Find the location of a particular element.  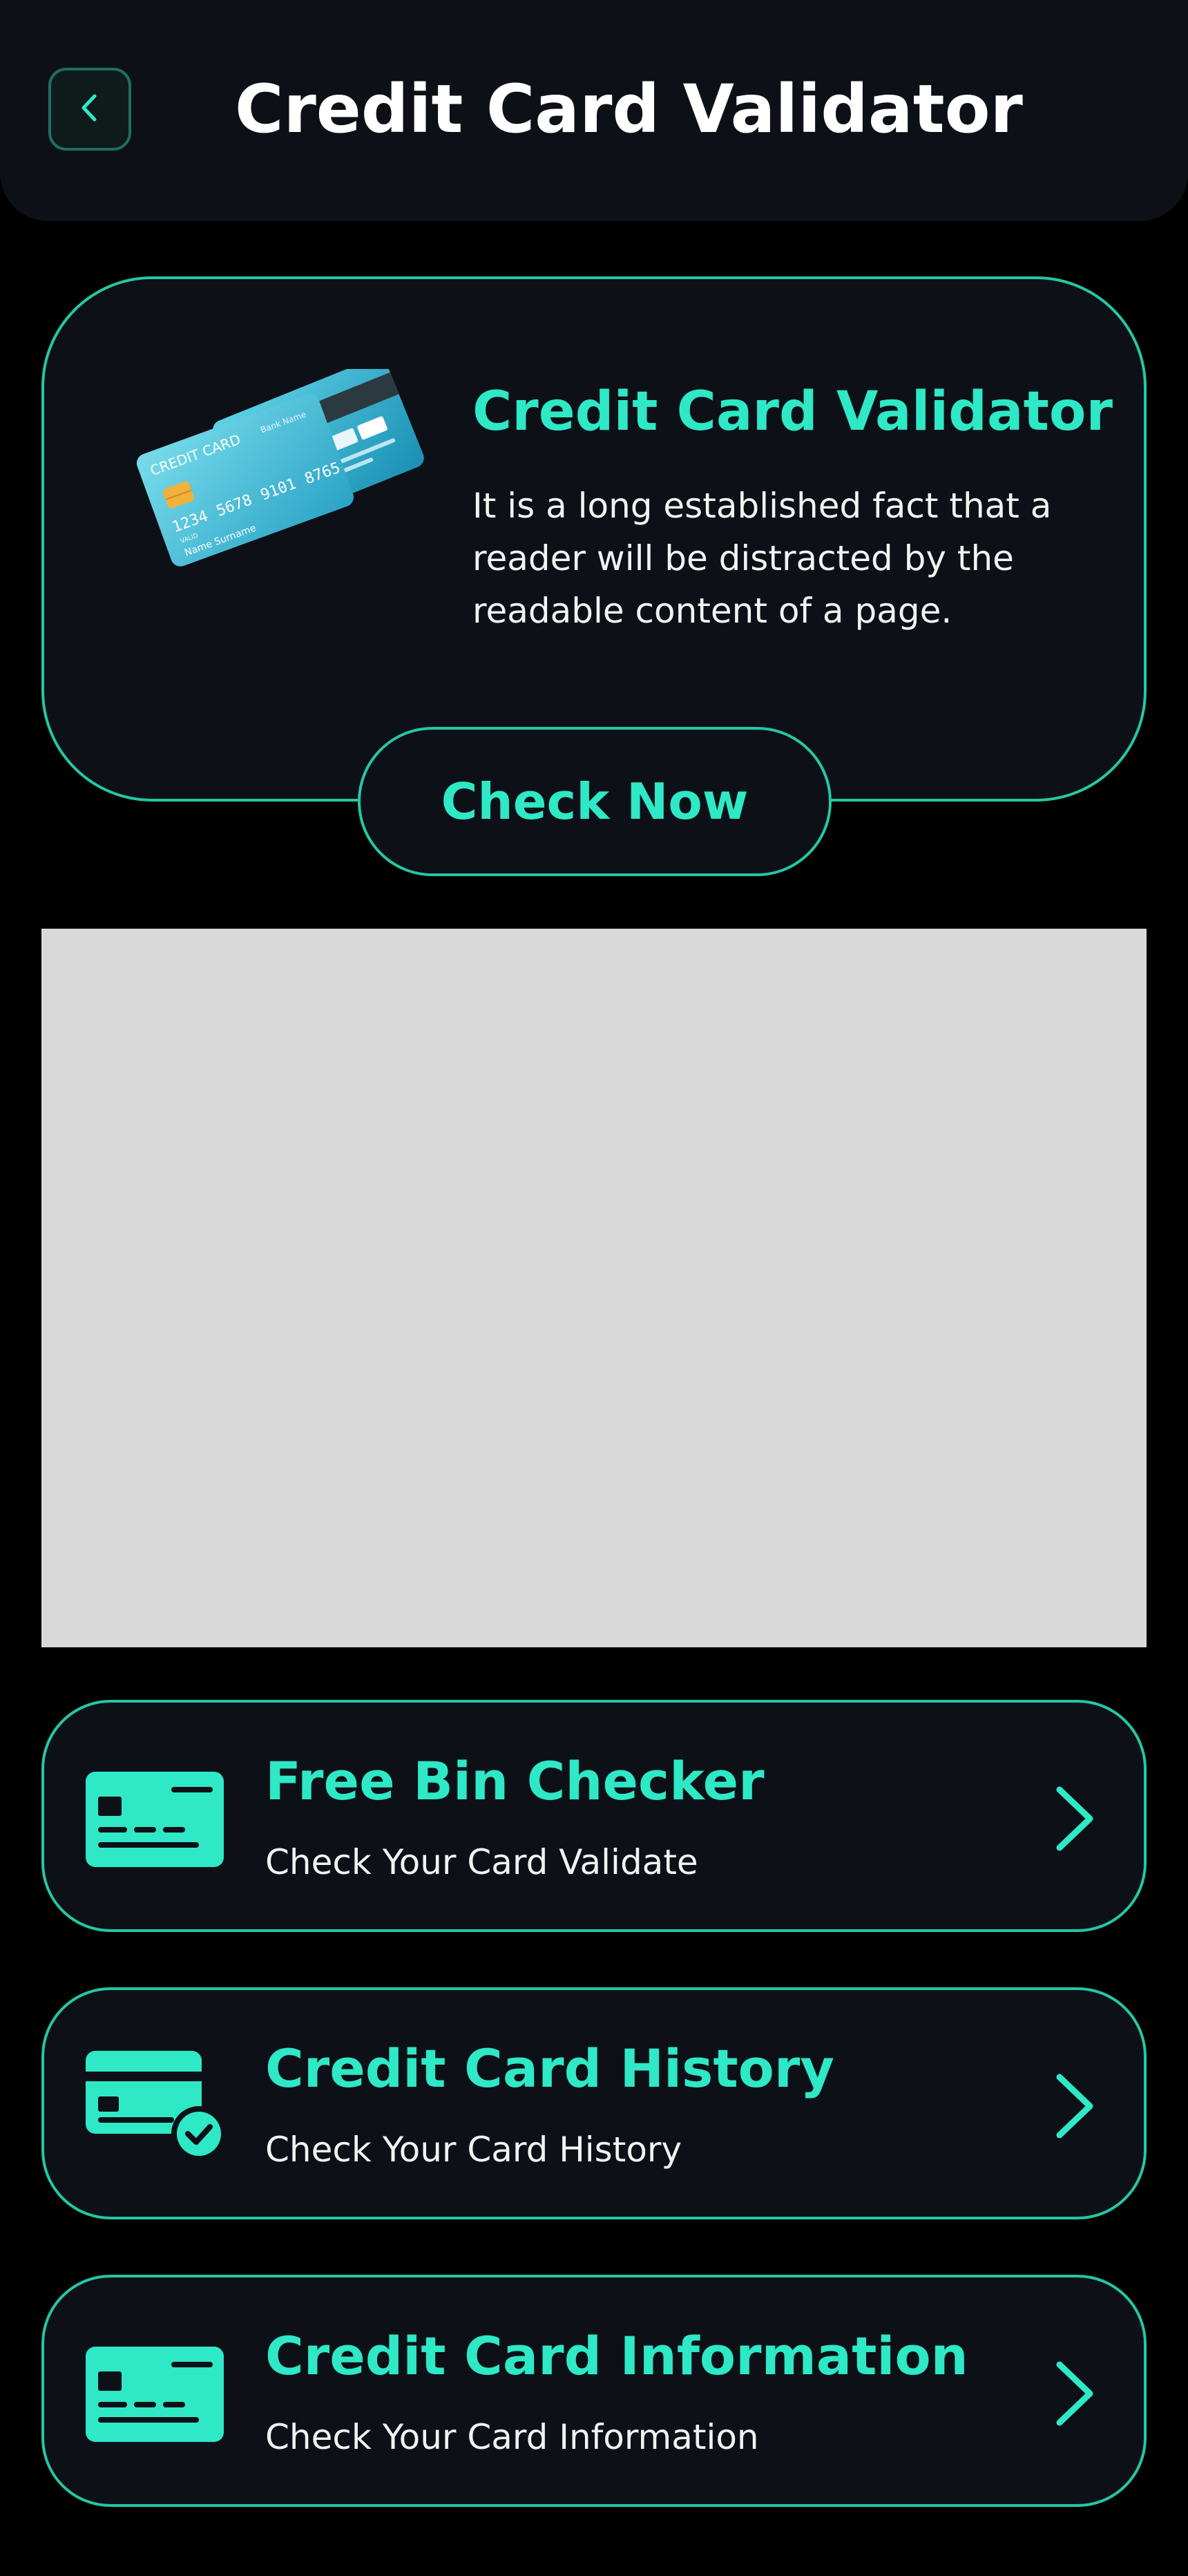

app-header: Credit Card Validator is located at coordinates (594, 110).